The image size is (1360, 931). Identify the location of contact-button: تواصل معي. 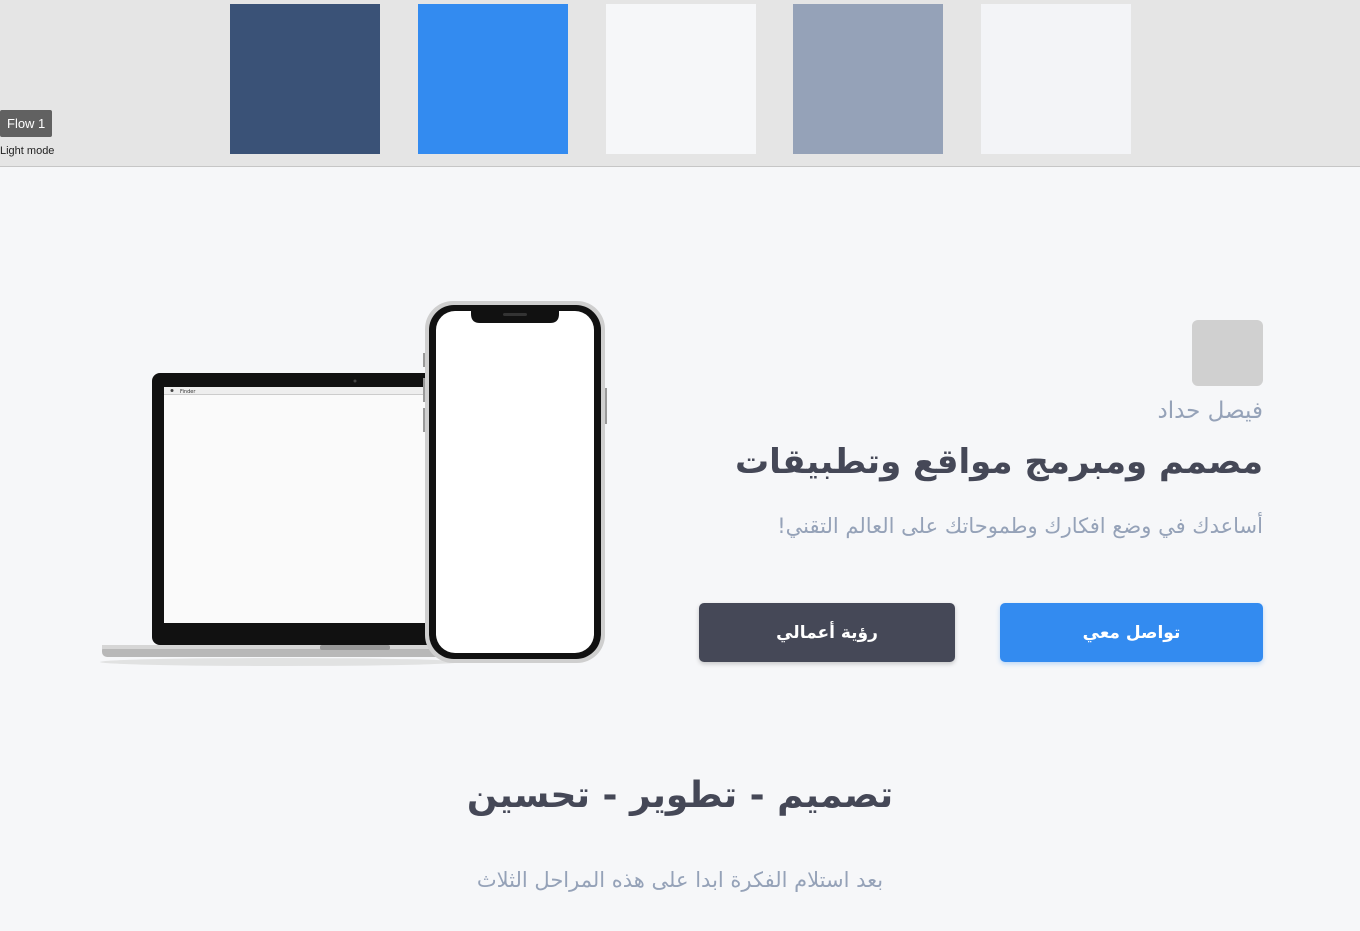
(1131, 632).